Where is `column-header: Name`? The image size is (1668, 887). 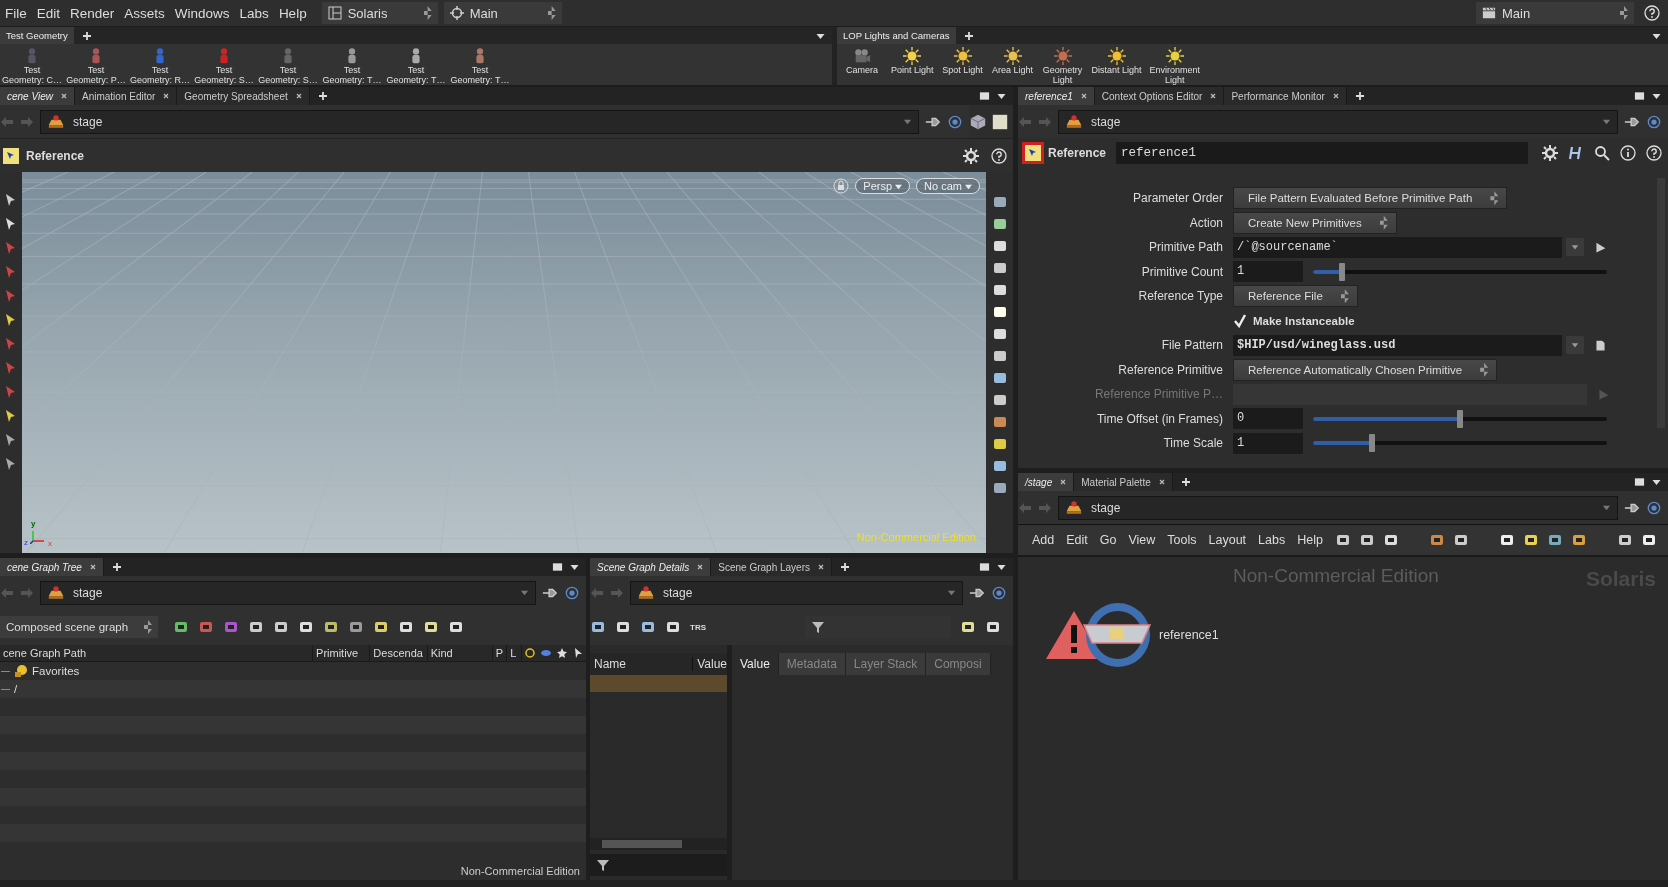 column-header: Name is located at coordinates (642, 664).